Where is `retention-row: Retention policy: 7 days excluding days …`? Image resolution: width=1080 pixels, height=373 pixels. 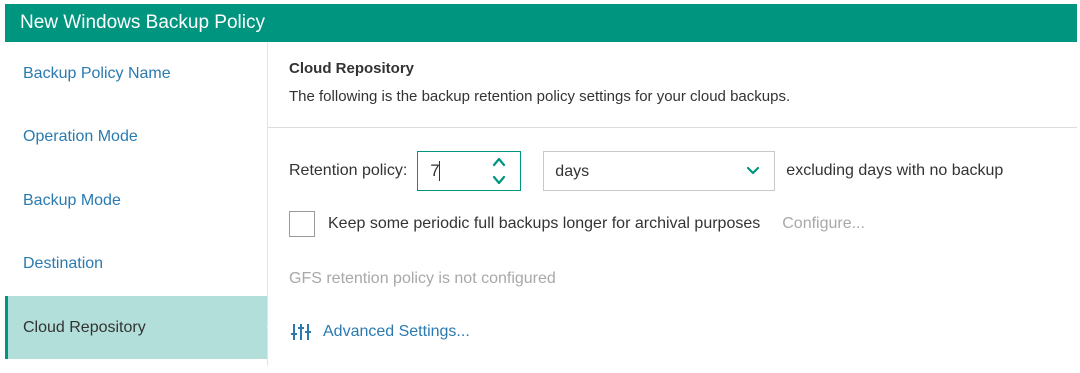
retention-row: Retention policy: 7 days excluding days … is located at coordinates (646, 171).